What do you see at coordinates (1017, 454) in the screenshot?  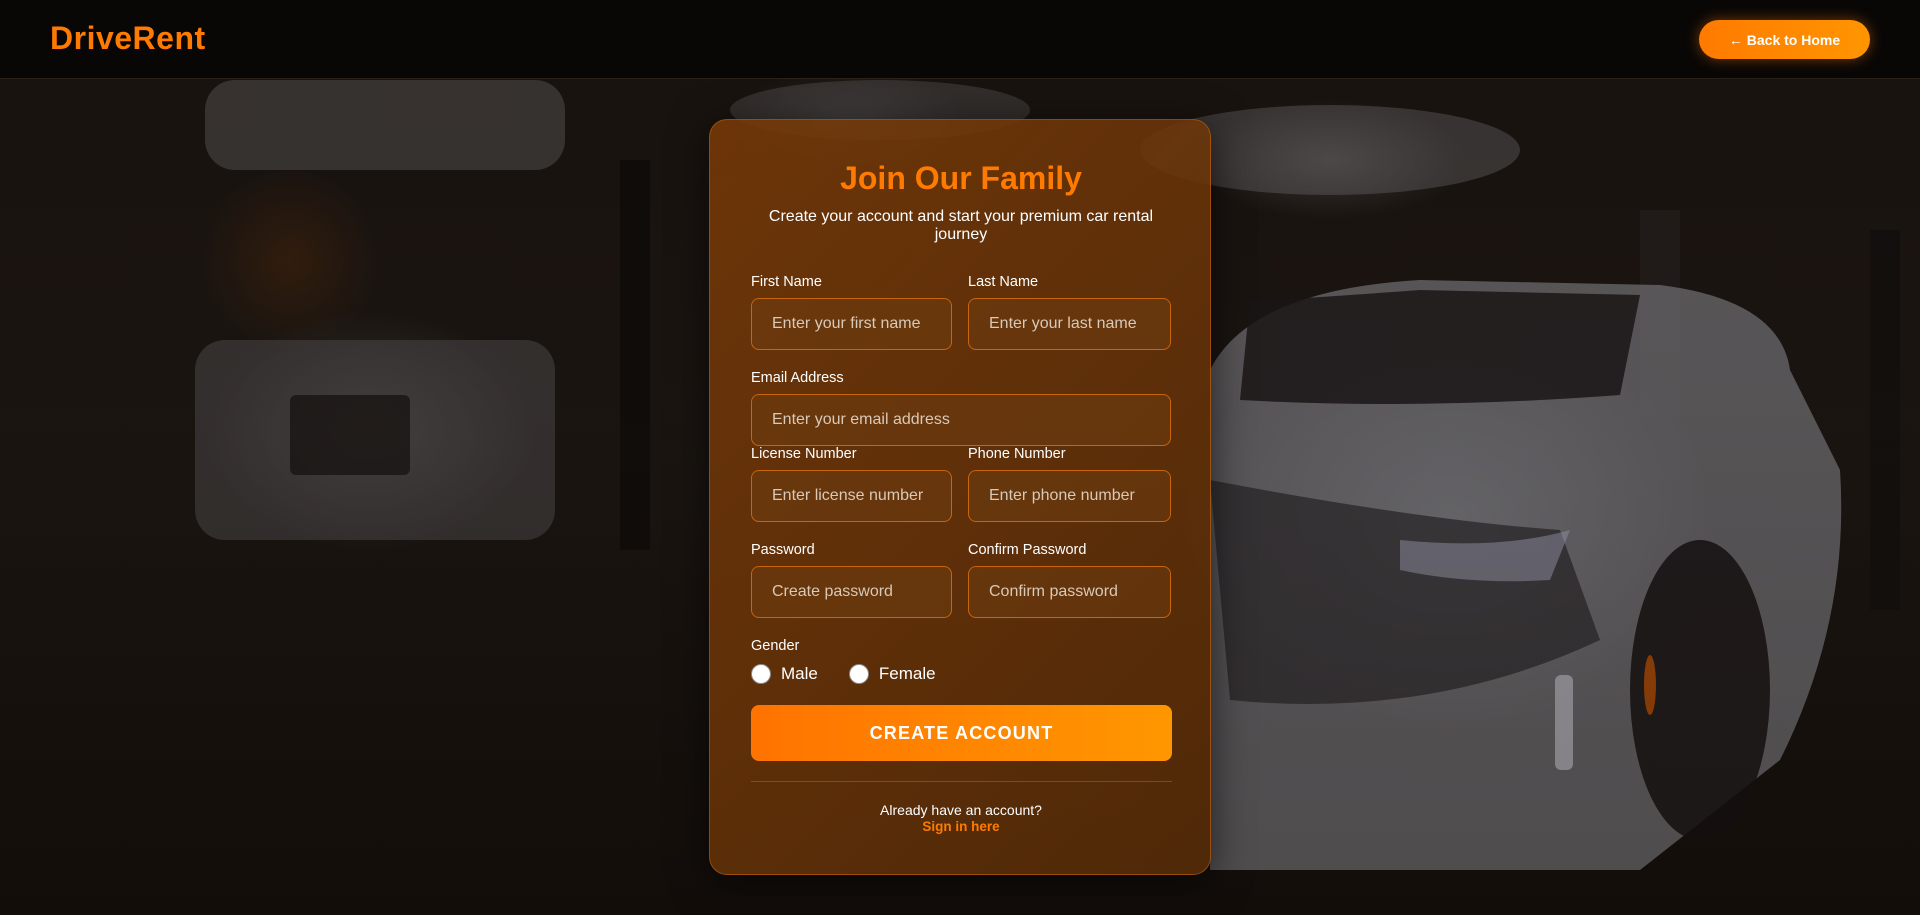 I see `phone-label: Phone Number` at bounding box center [1017, 454].